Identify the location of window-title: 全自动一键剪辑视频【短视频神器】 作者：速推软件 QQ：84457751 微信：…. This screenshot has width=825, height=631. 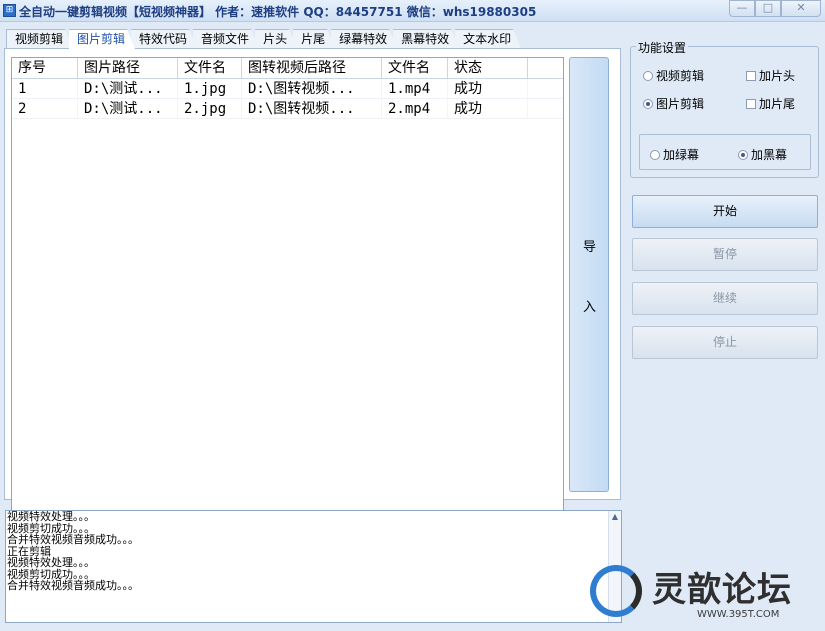
(278, 12).